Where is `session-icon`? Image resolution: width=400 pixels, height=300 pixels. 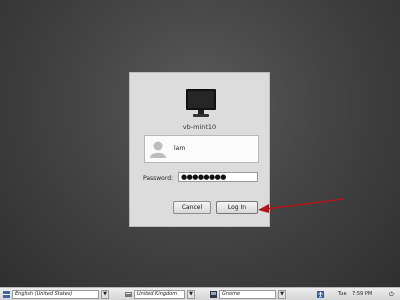 session-icon is located at coordinates (213, 294).